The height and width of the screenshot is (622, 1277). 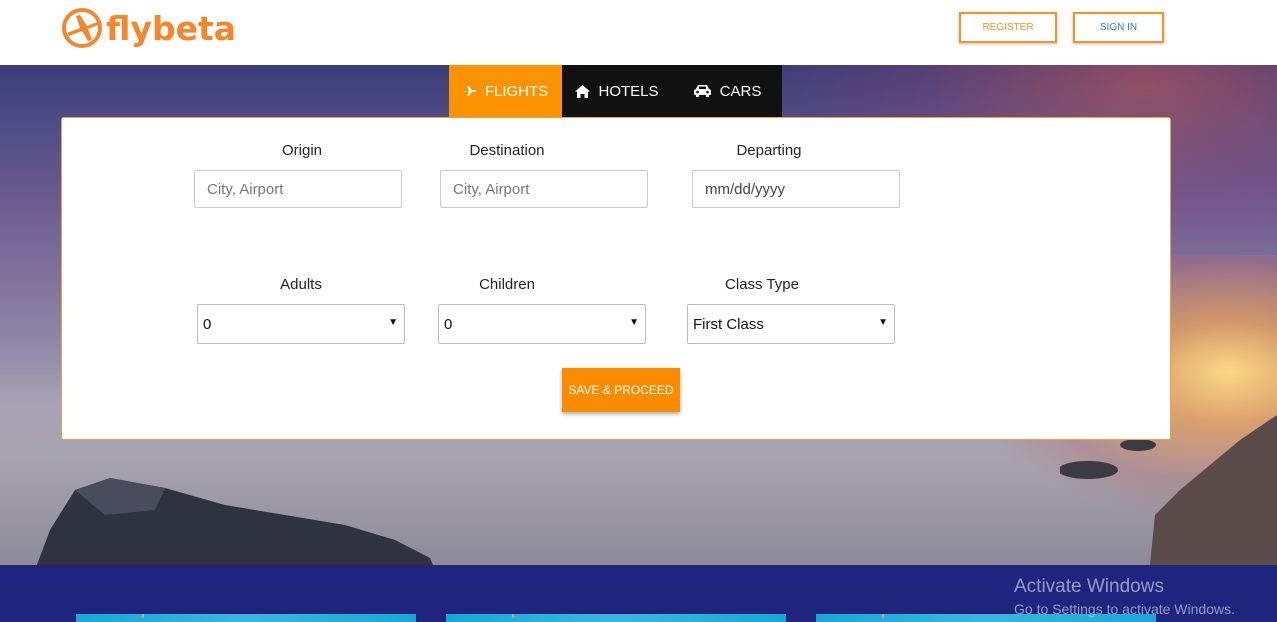 What do you see at coordinates (702, 91) in the screenshot?
I see `car-icon` at bounding box center [702, 91].